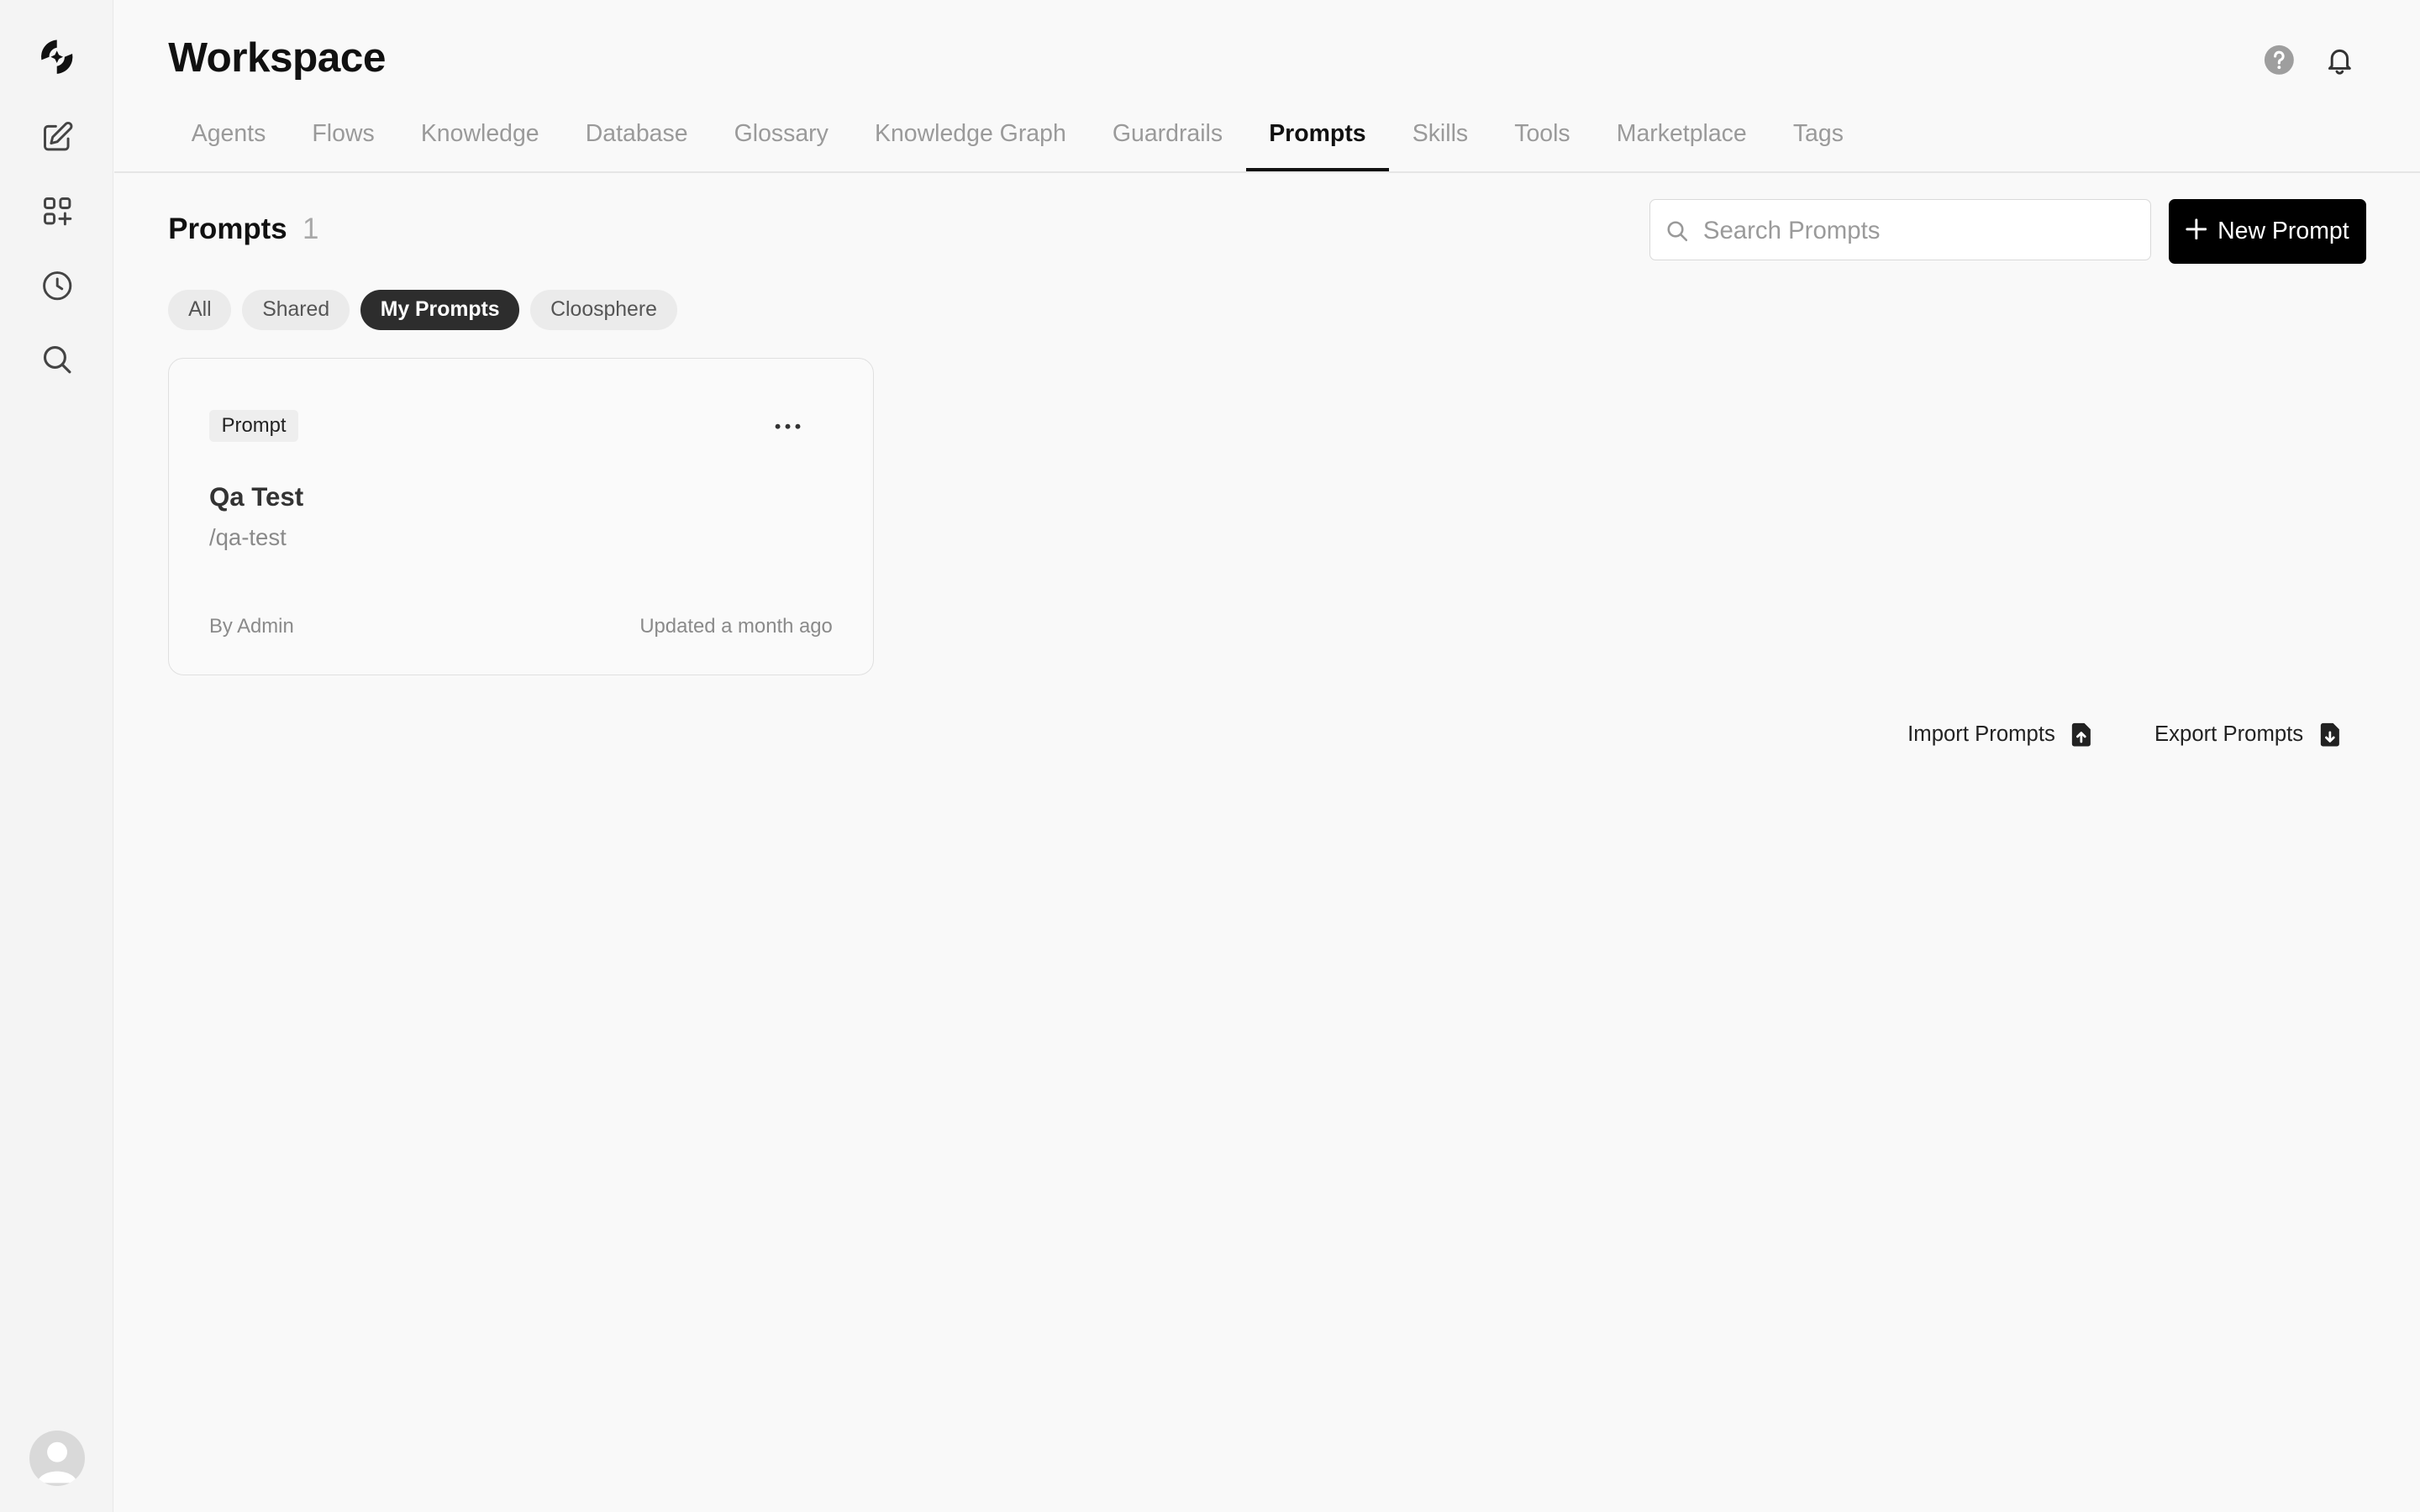 Image resolution: width=2420 pixels, height=1512 pixels. I want to click on user-avatar-icon, so click(57, 1458).